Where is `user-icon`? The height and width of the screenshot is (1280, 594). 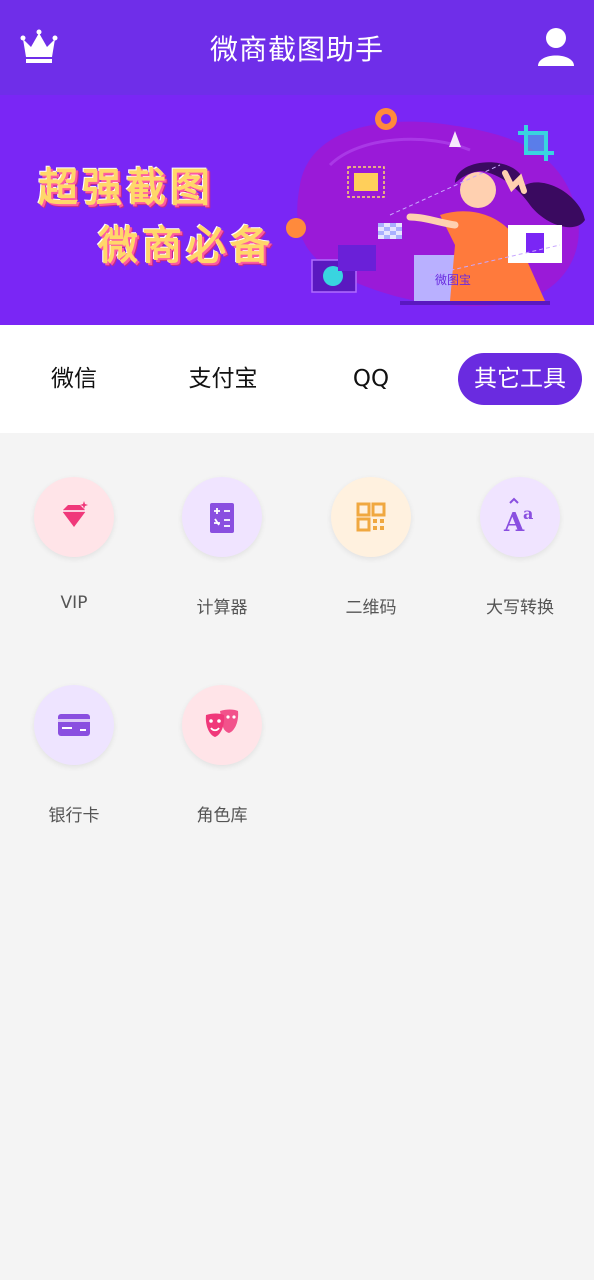
user-icon is located at coordinates (556, 46).